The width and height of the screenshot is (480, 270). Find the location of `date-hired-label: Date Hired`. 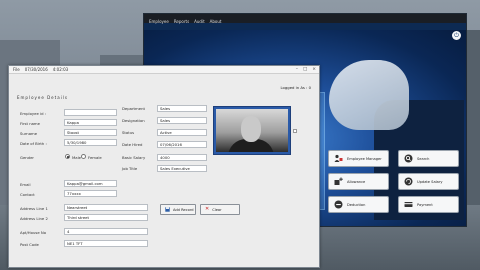

date-hired-label: Date Hired is located at coordinates (132, 144).